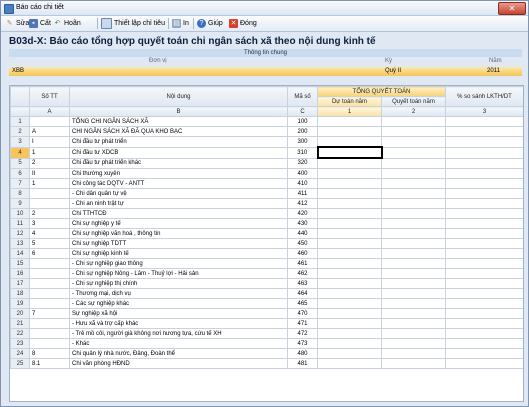  What do you see at coordinates (266, 303) in the screenshot?
I see `table-row: 19 - Các sự nghiệp khác 465` at bounding box center [266, 303].